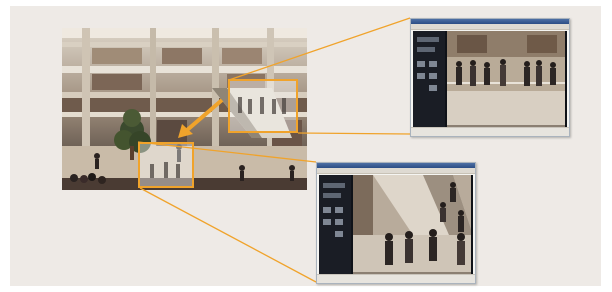 This screenshot has height=292, width=612. I want to click on lower-viewer-window, so click(396, 223).